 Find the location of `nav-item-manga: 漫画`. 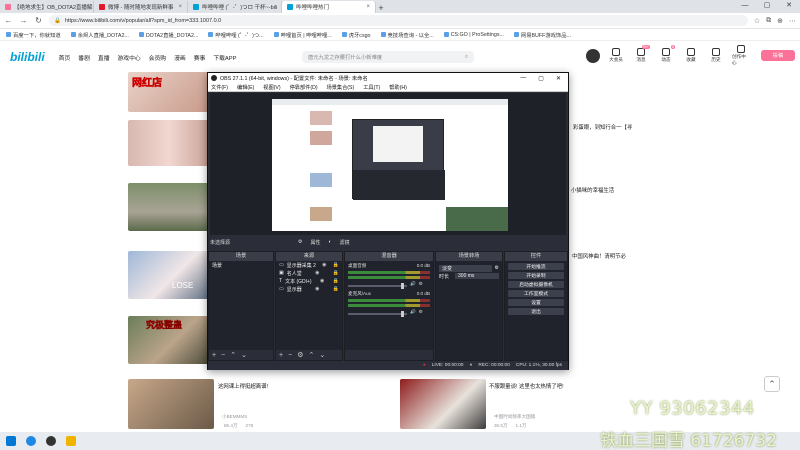

nav-item-manga: 漫画 is located at coordinates (180, 57).